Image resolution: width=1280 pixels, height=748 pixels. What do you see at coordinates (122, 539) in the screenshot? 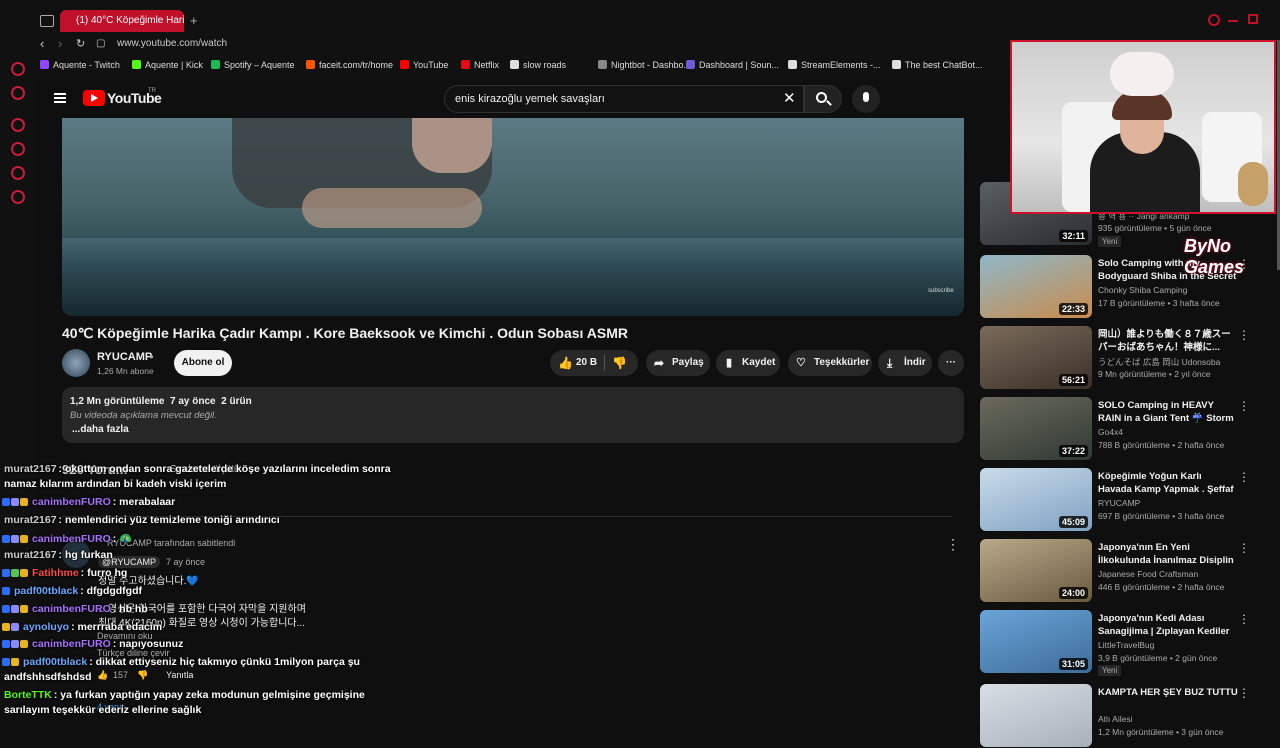
I see `chat-text: : 🦚` at bounding box center [122, 539].